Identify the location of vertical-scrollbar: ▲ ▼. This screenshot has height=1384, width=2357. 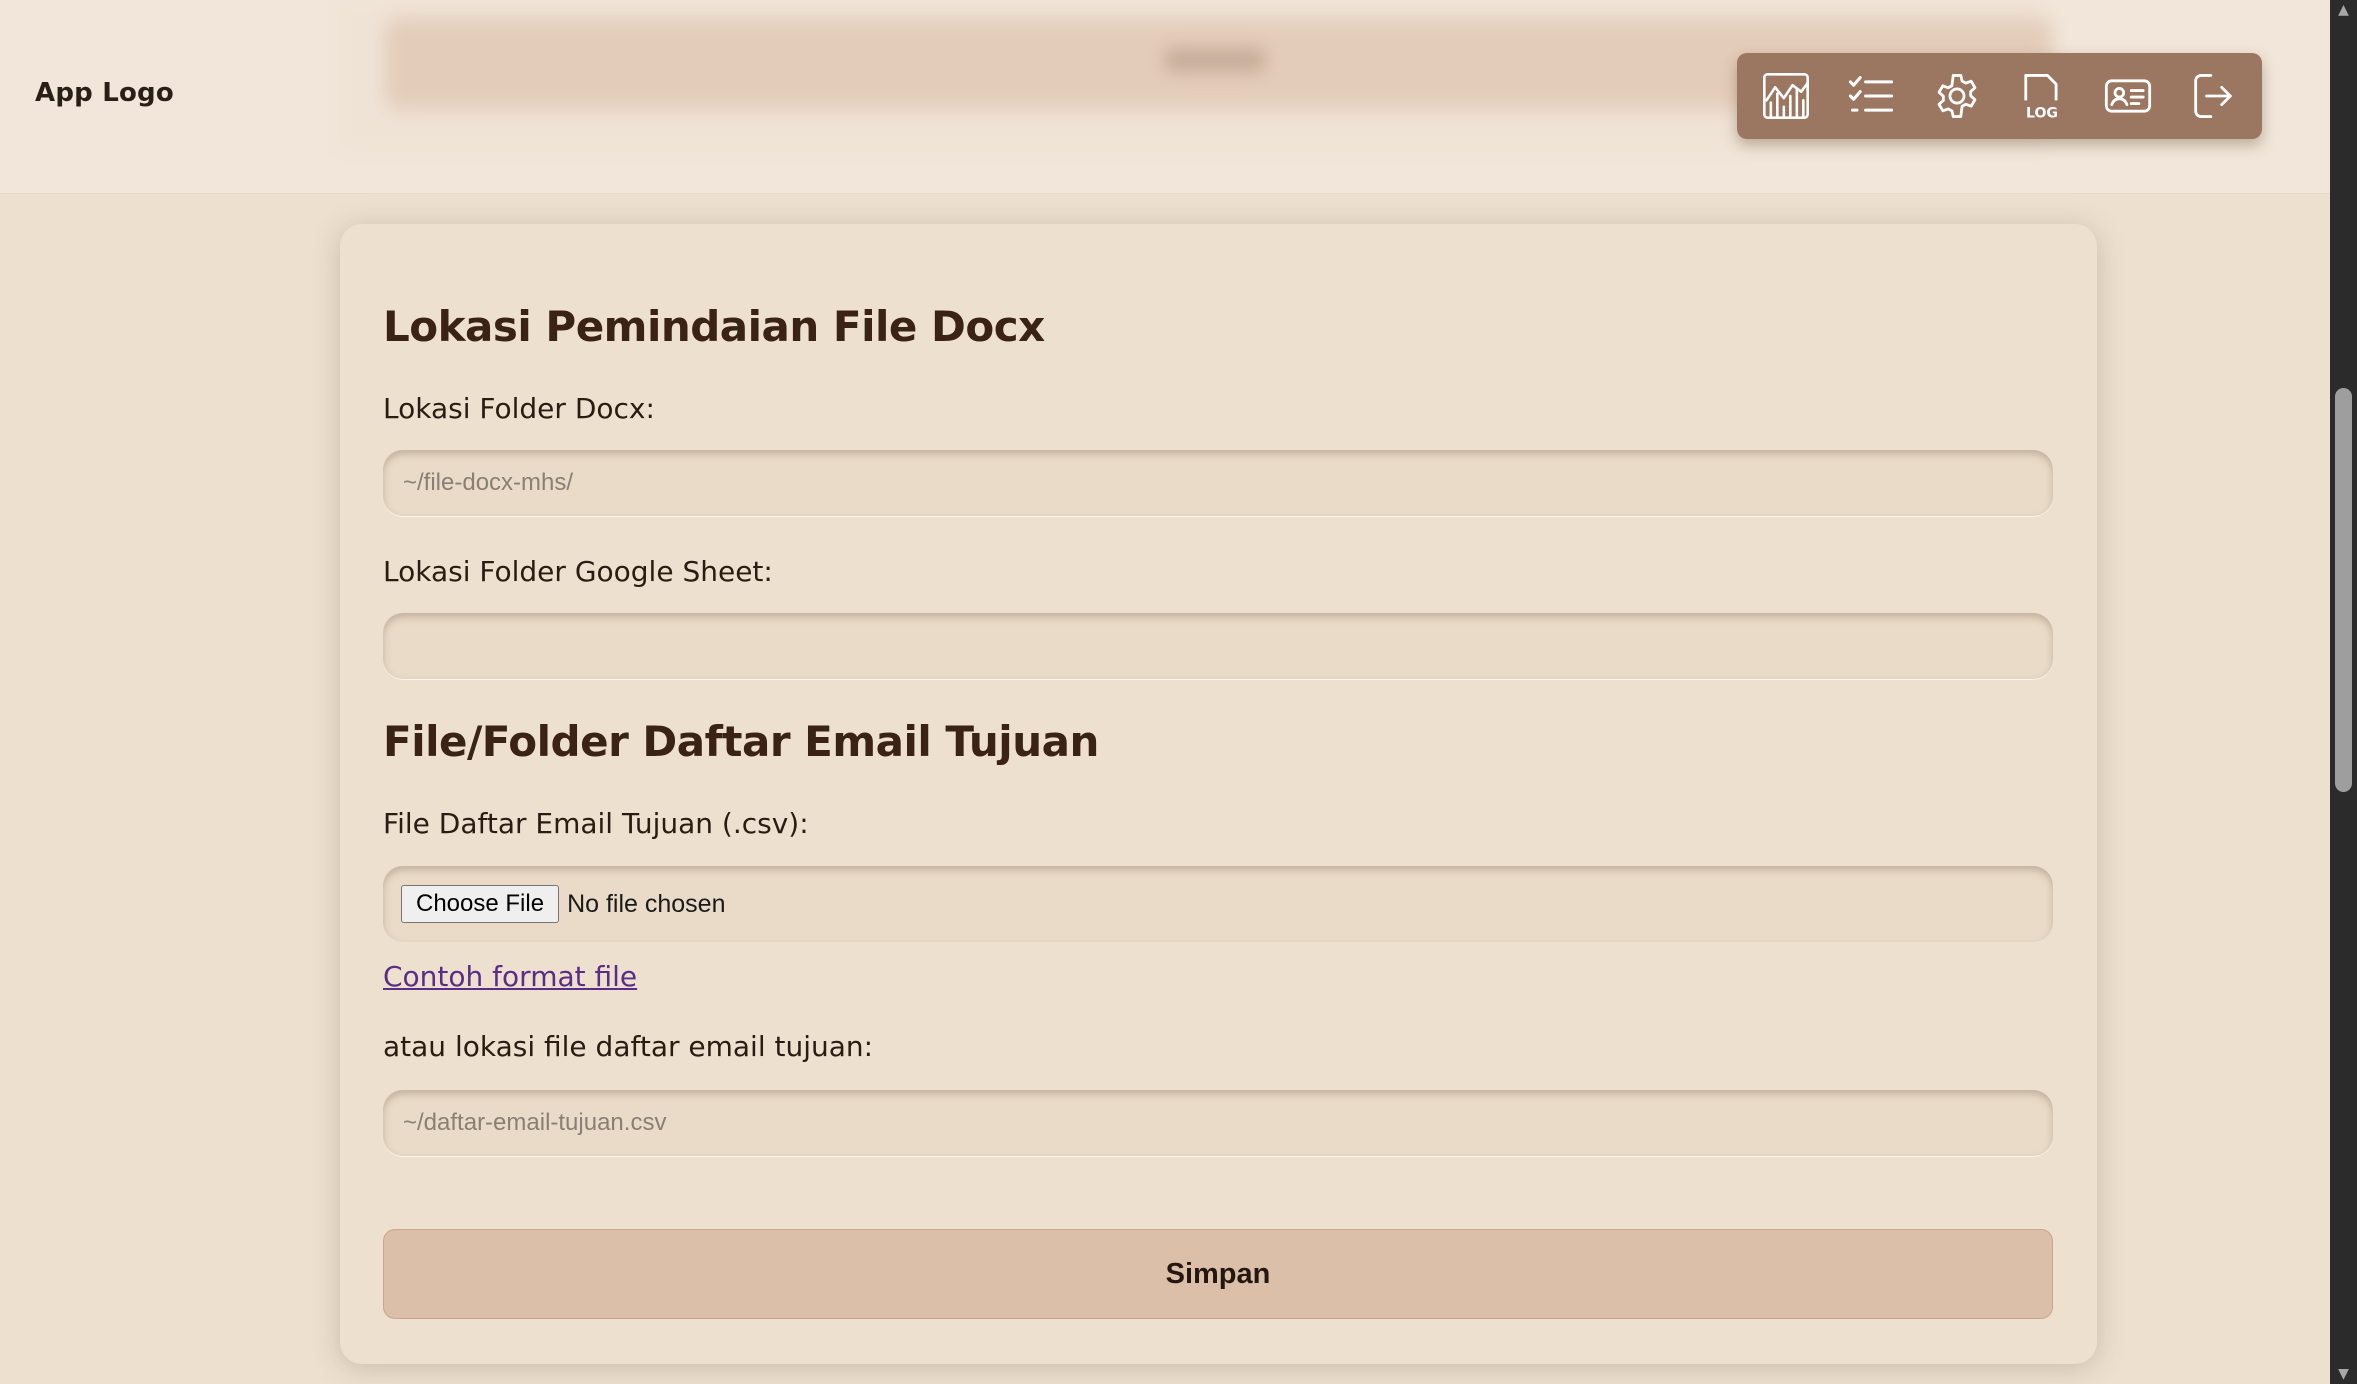
(2343, 692).